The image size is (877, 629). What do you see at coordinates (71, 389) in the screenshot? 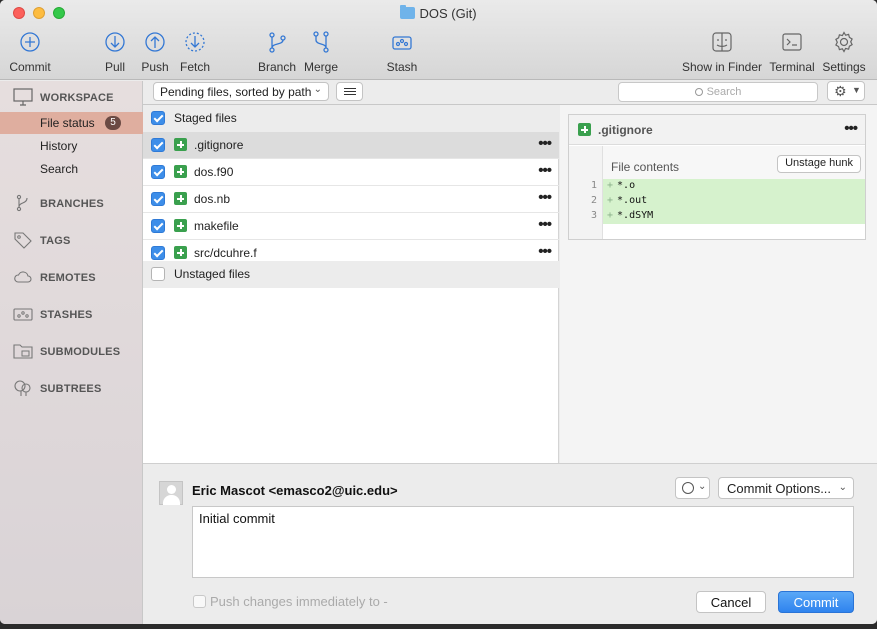
I see `sidebar-section-subtrees: SUBTREES` at bounding box center [71, 389].